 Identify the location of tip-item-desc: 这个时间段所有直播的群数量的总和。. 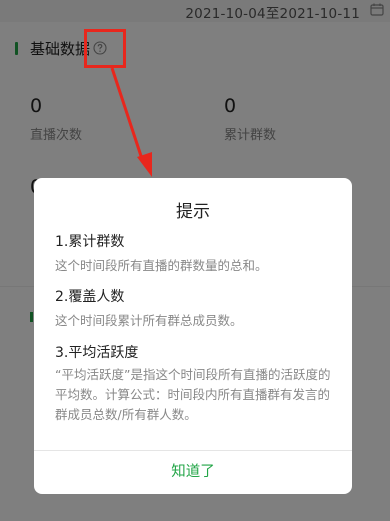
(161, 265).